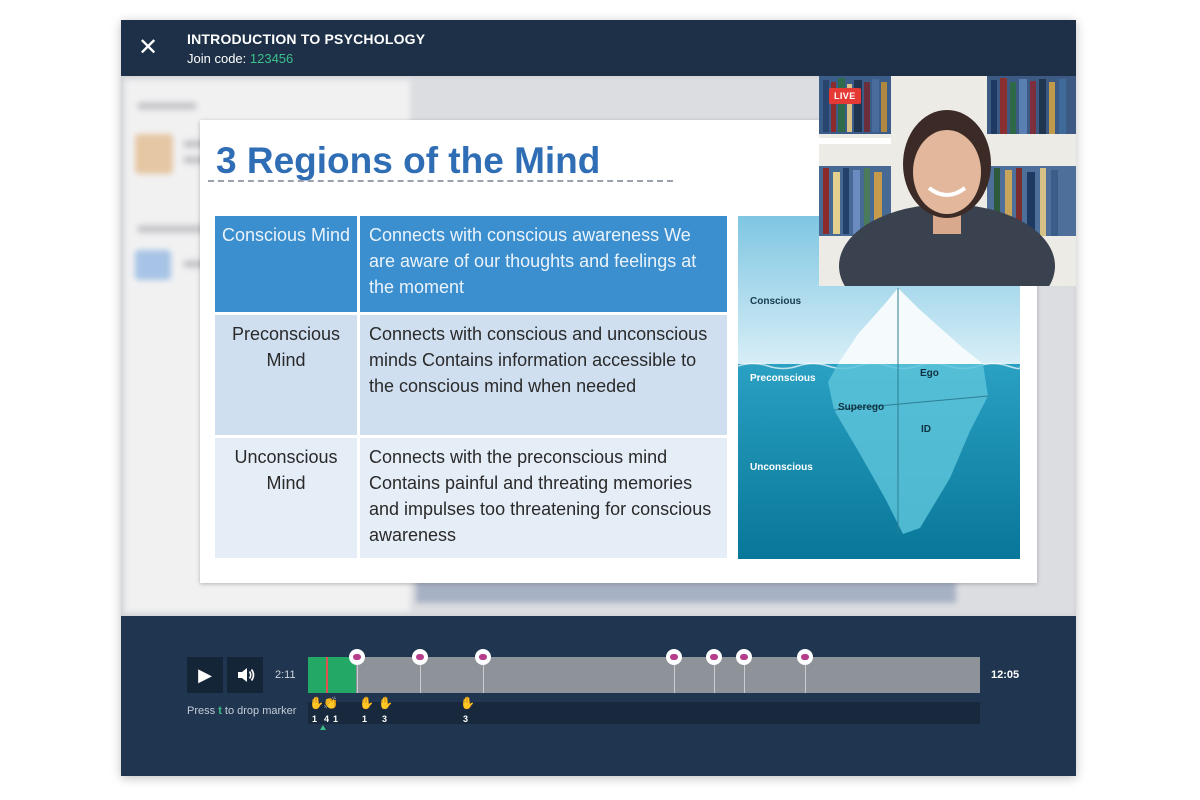 This screenshot has width=1200, height=800. What do you see at coordinates (776, 301) in the screenshot?
I see `iceberg-label-conscious: Conscious` at bounding box center [776, 301].